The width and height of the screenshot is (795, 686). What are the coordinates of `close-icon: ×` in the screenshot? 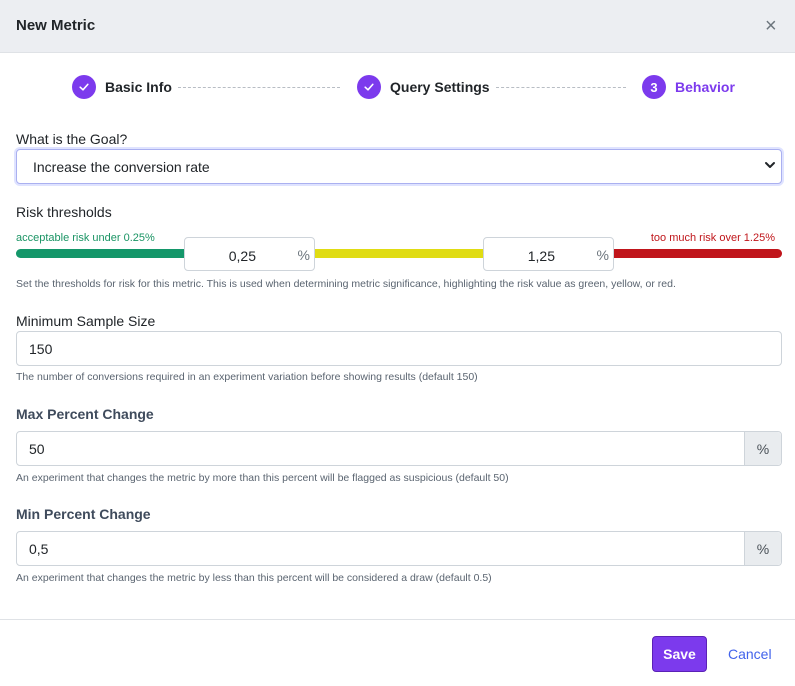 It's located at (771, 26).